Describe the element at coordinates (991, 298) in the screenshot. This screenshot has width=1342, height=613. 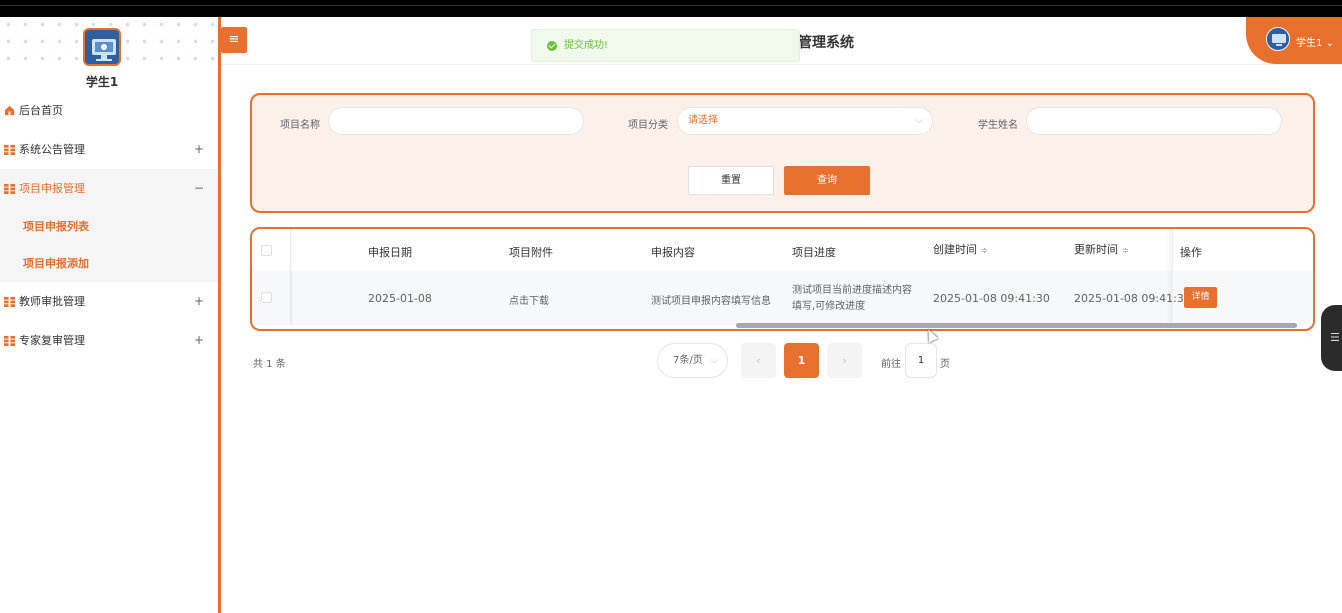
I see `cell-created: 2025-01-08 09:41:30` at that location.